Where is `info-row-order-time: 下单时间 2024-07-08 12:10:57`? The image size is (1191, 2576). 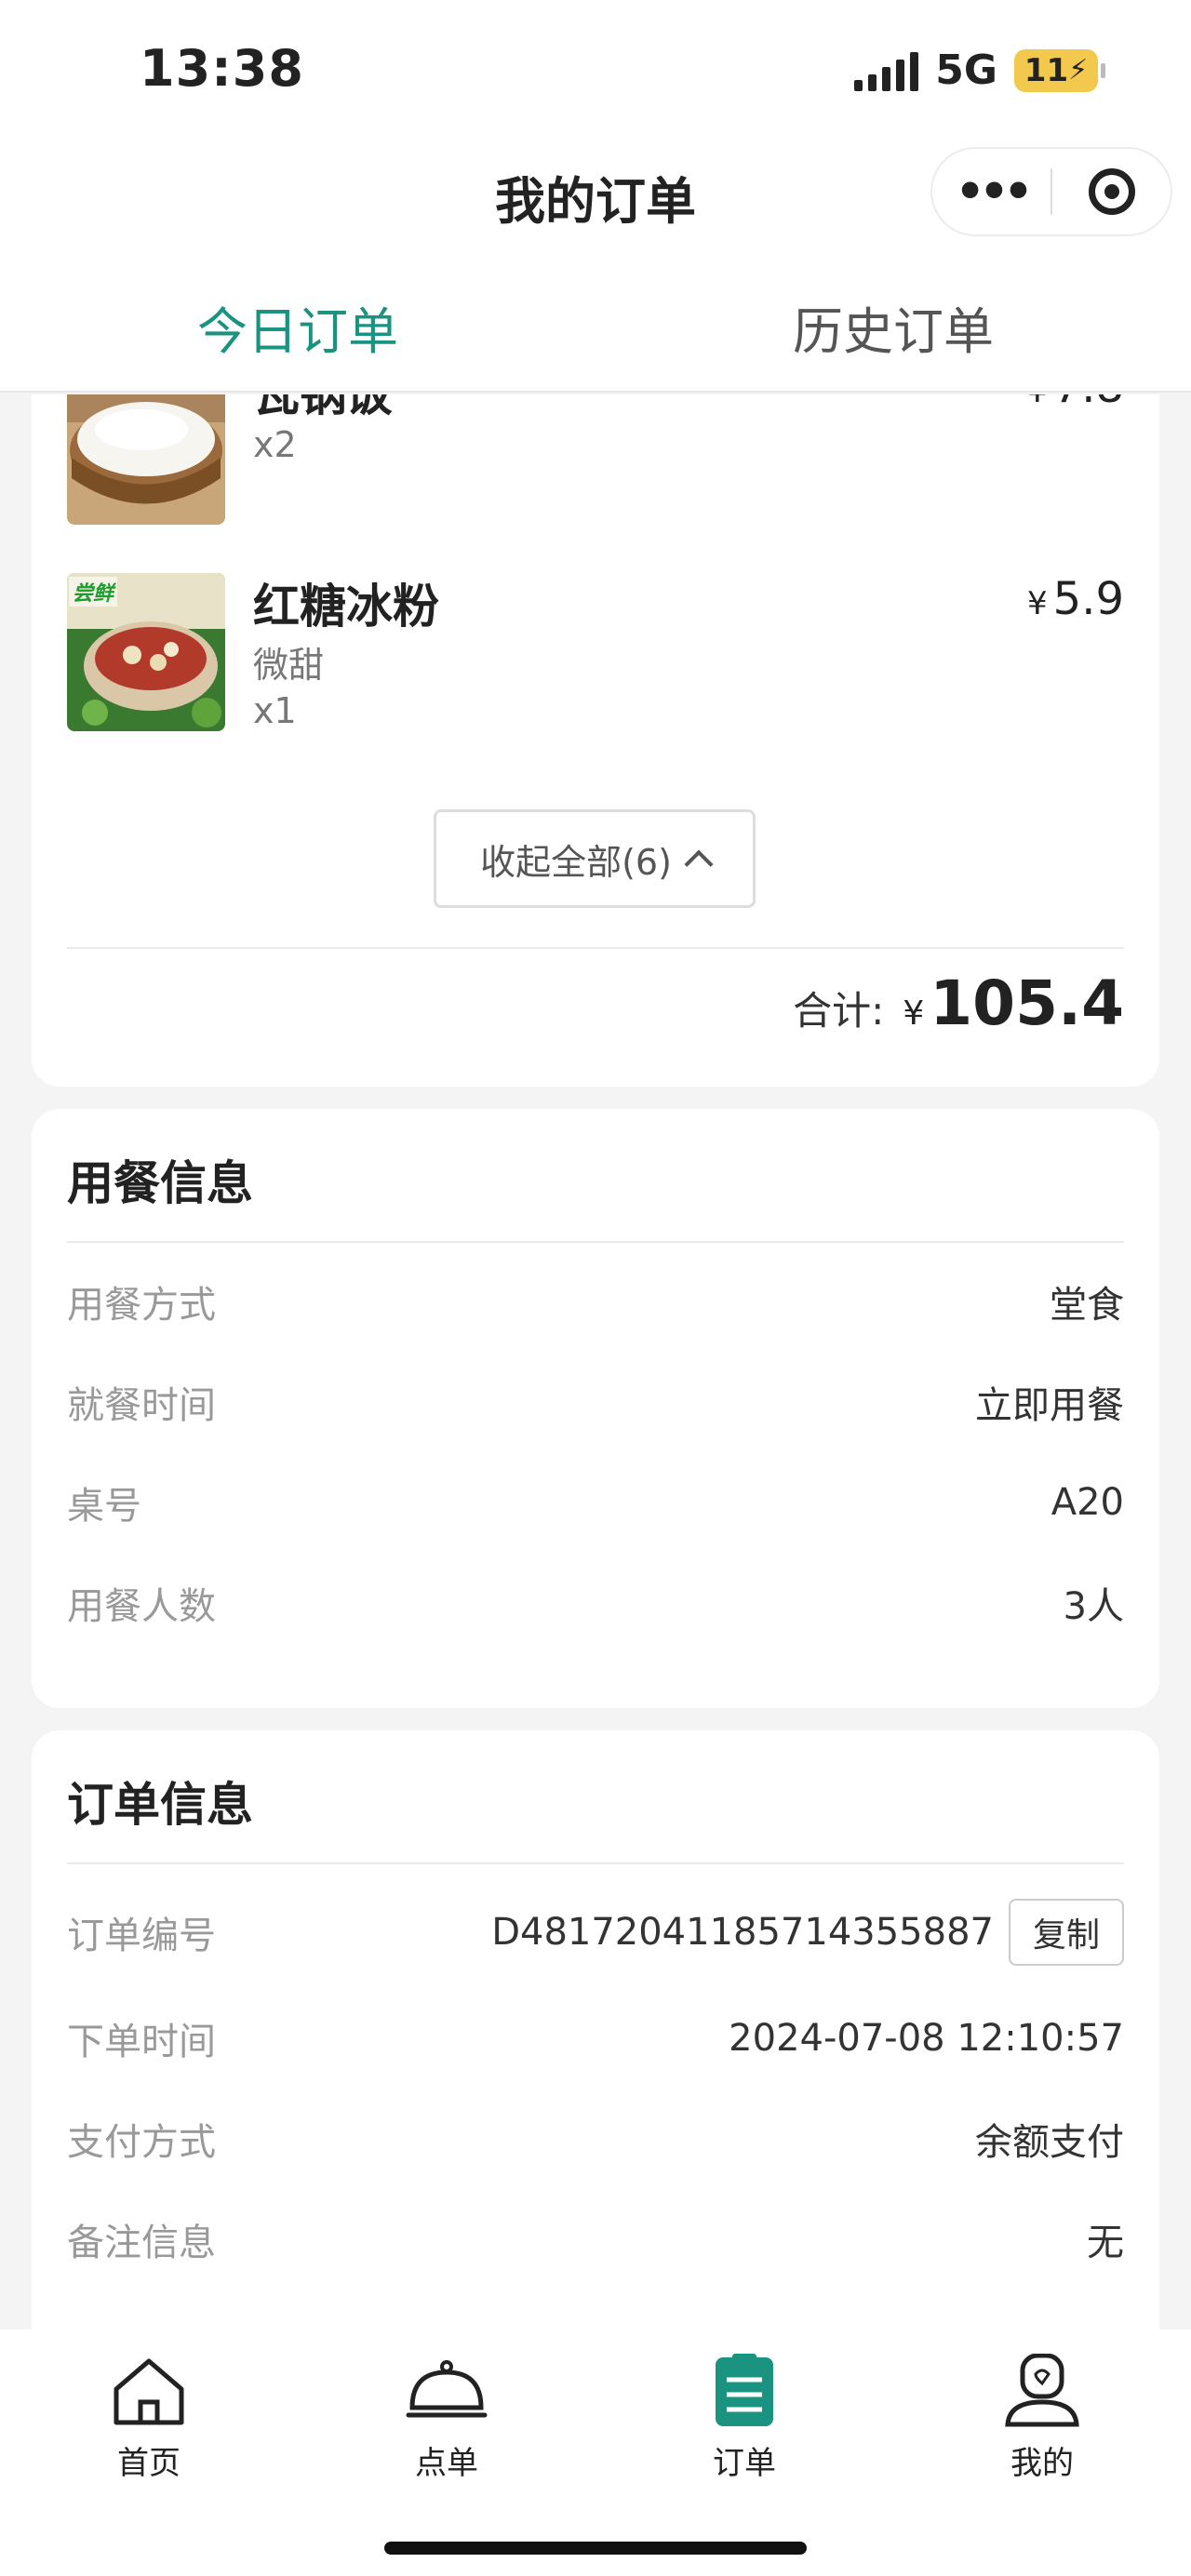
info-row-order-time: 下单时间 2024-07-08 12:10:57 is located at coordinates (595, 2038).